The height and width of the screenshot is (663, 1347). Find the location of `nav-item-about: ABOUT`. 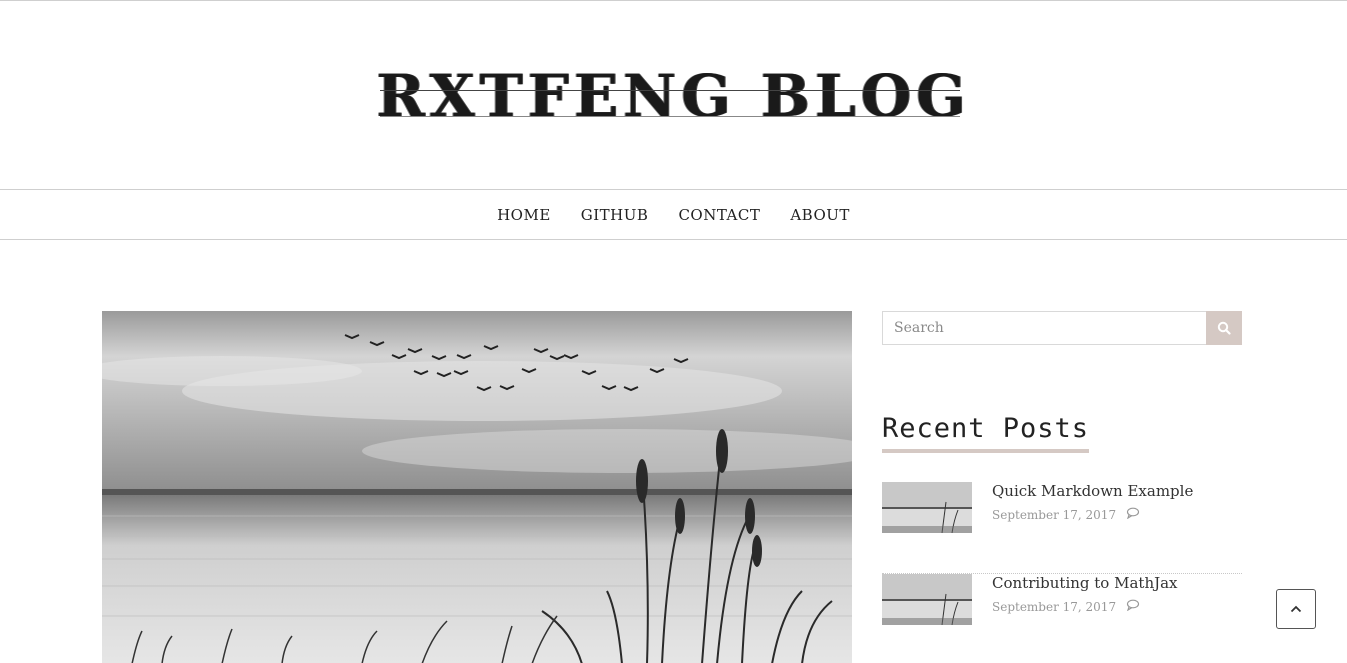

nav-item-about: ABOUT is located at coordinates (820, 215).